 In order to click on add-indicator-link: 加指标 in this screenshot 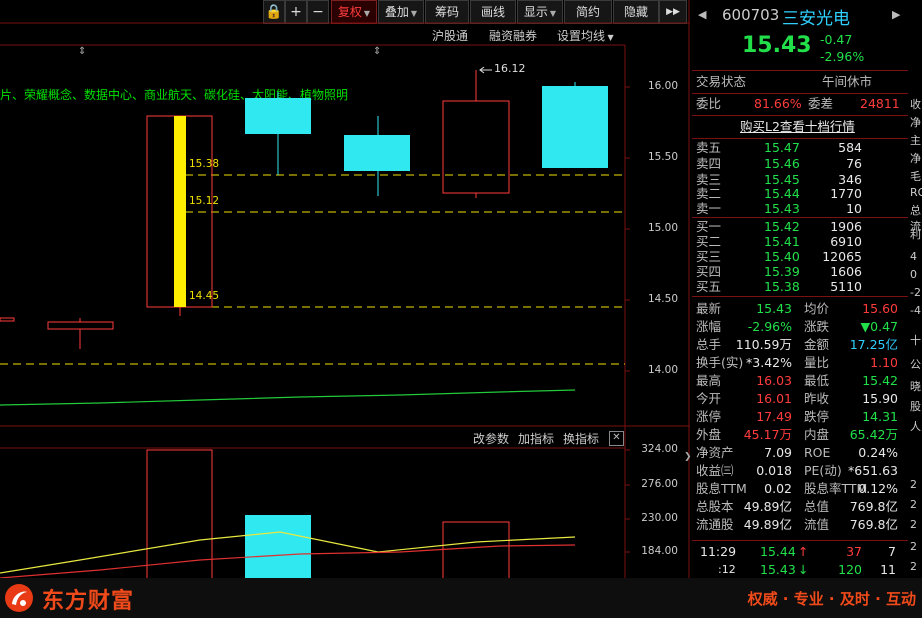, I will do `click(536, 438)`.